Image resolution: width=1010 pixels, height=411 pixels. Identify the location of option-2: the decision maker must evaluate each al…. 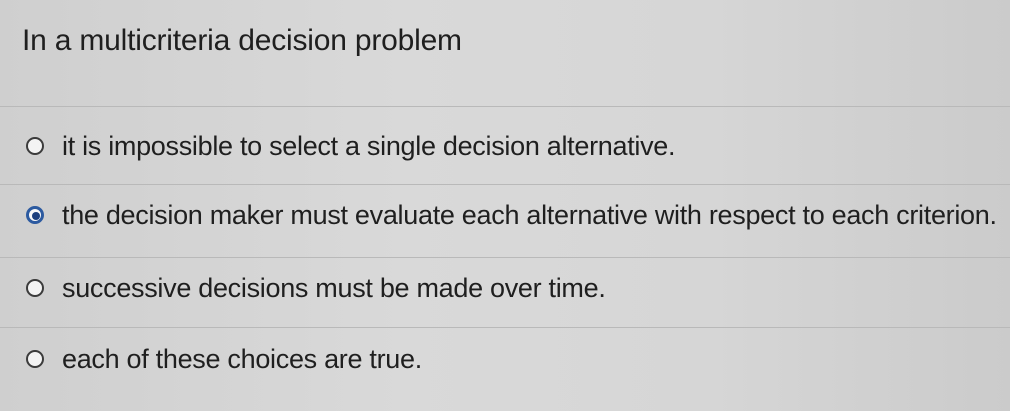
(511, 215).